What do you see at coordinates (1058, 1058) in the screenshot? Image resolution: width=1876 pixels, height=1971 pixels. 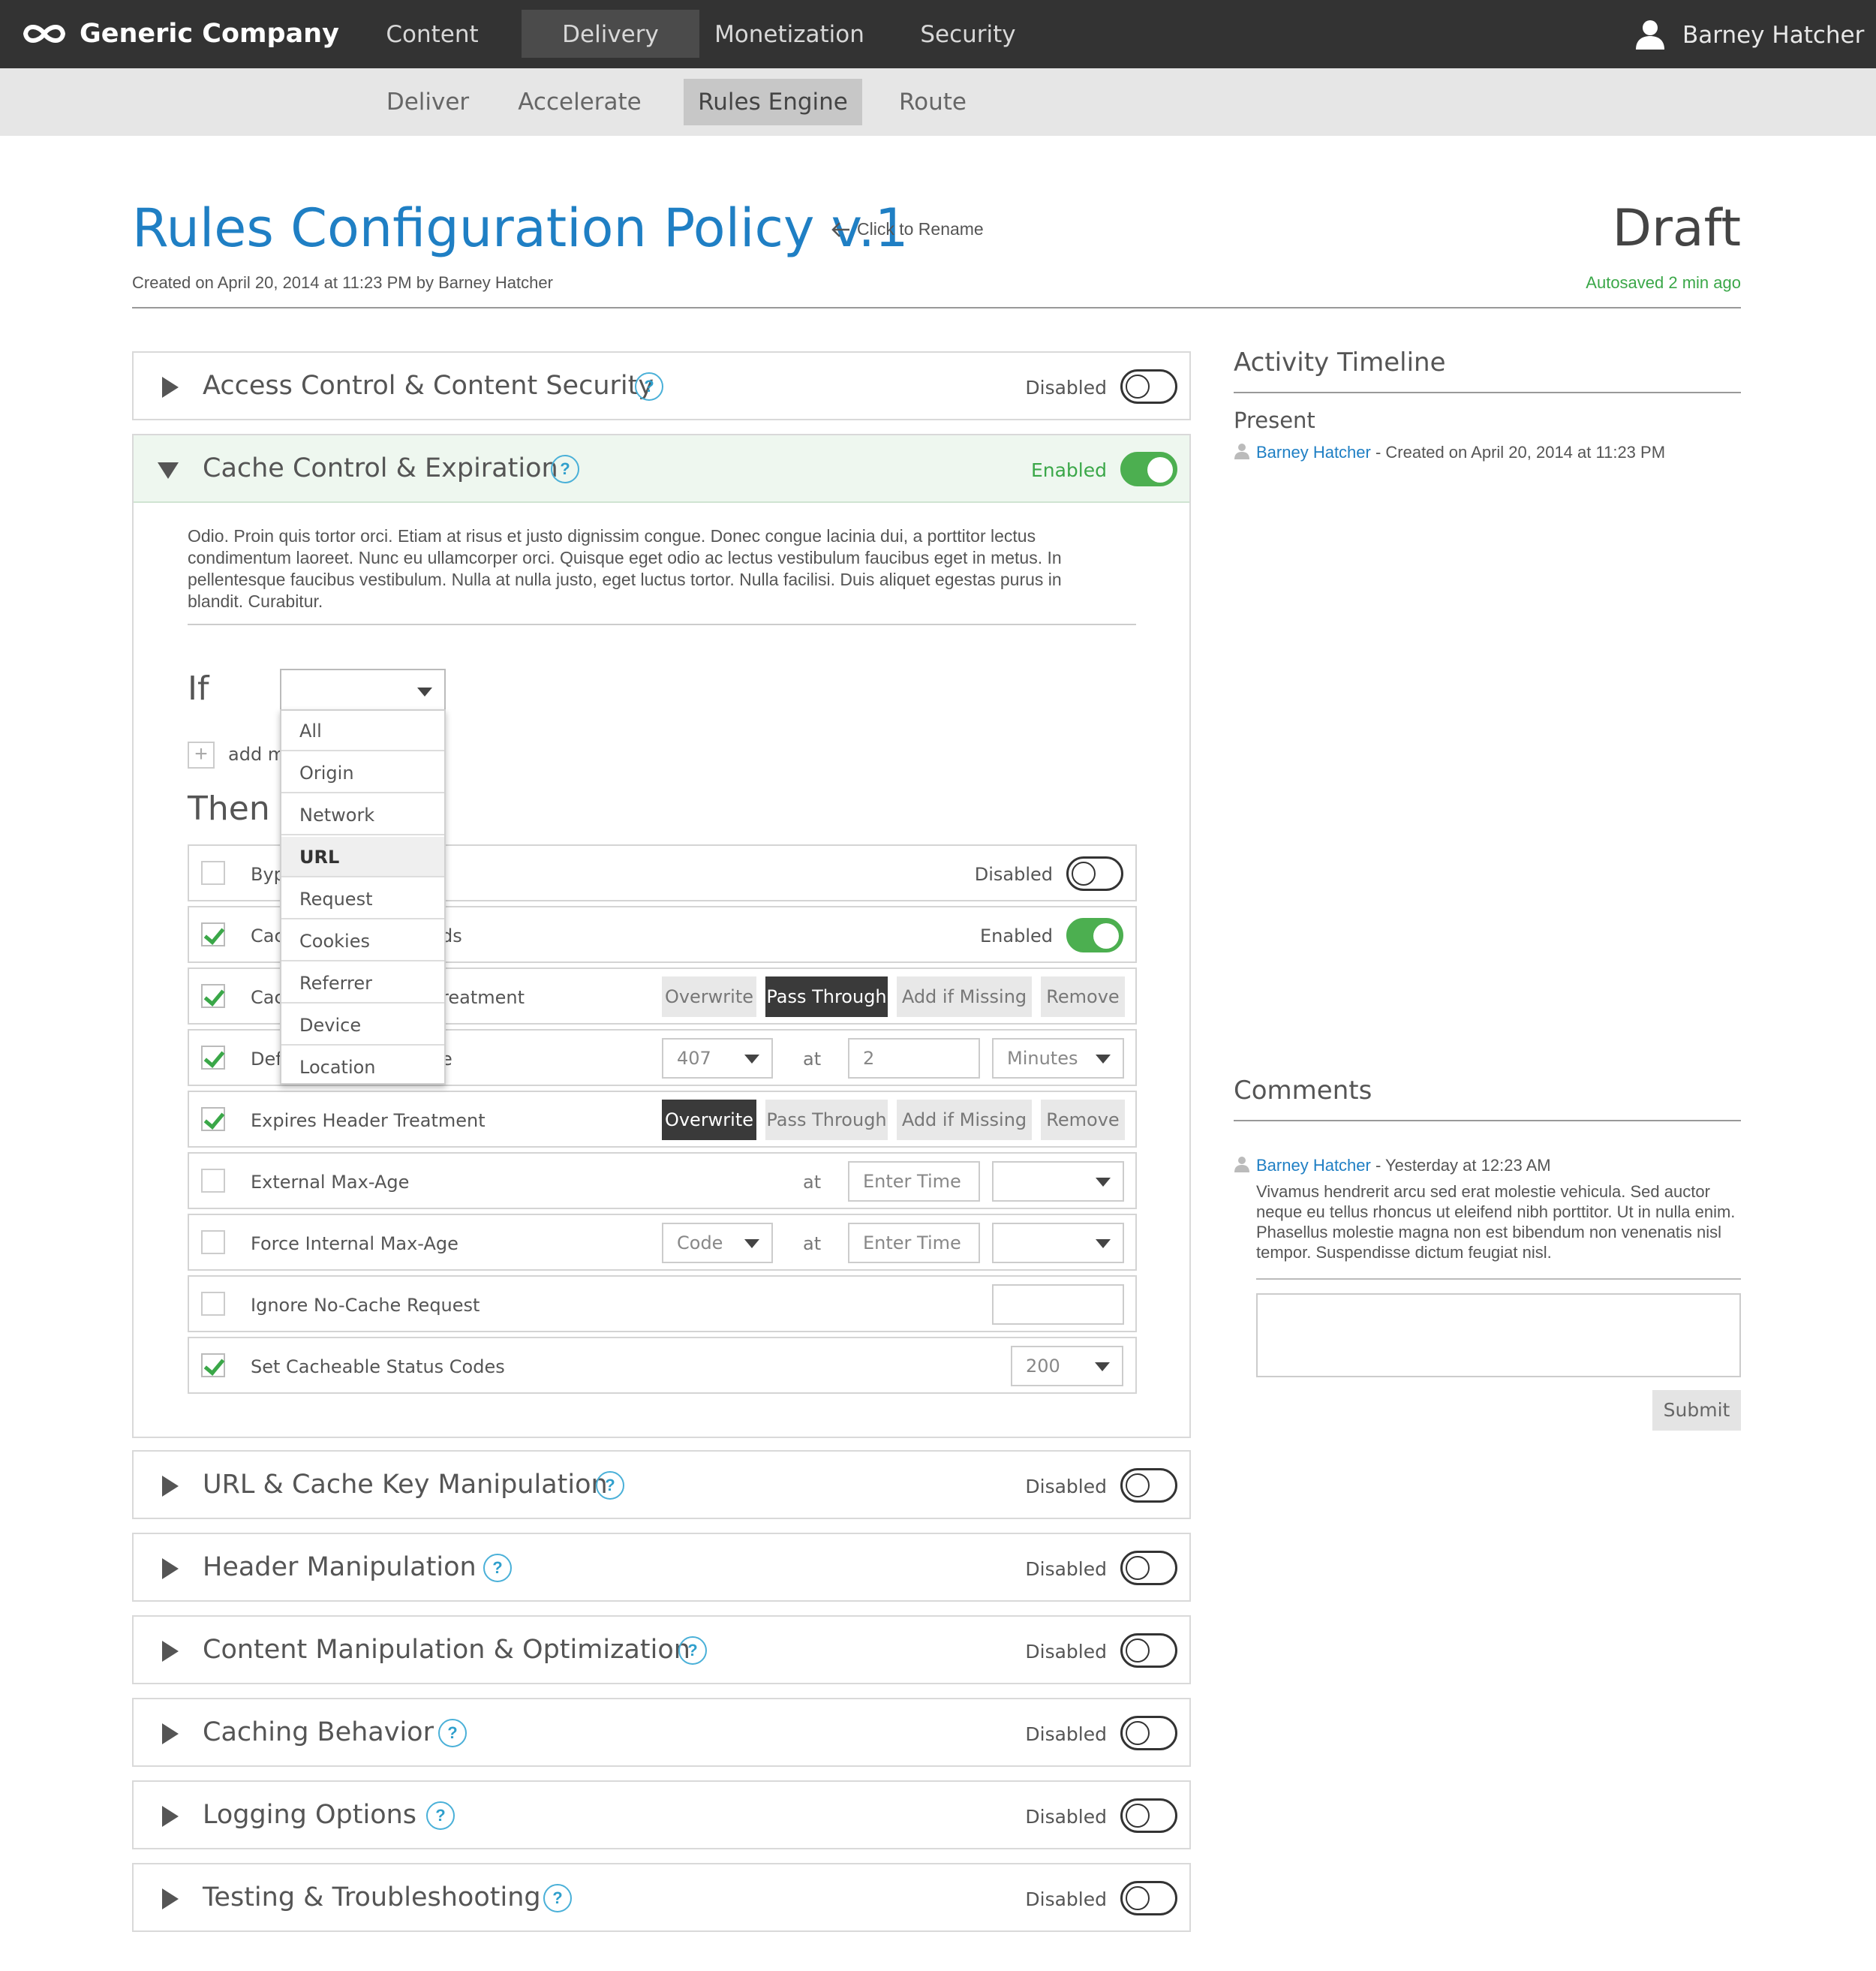 I see `unit-select: Minutes` at bounding box center [1058, 1058].